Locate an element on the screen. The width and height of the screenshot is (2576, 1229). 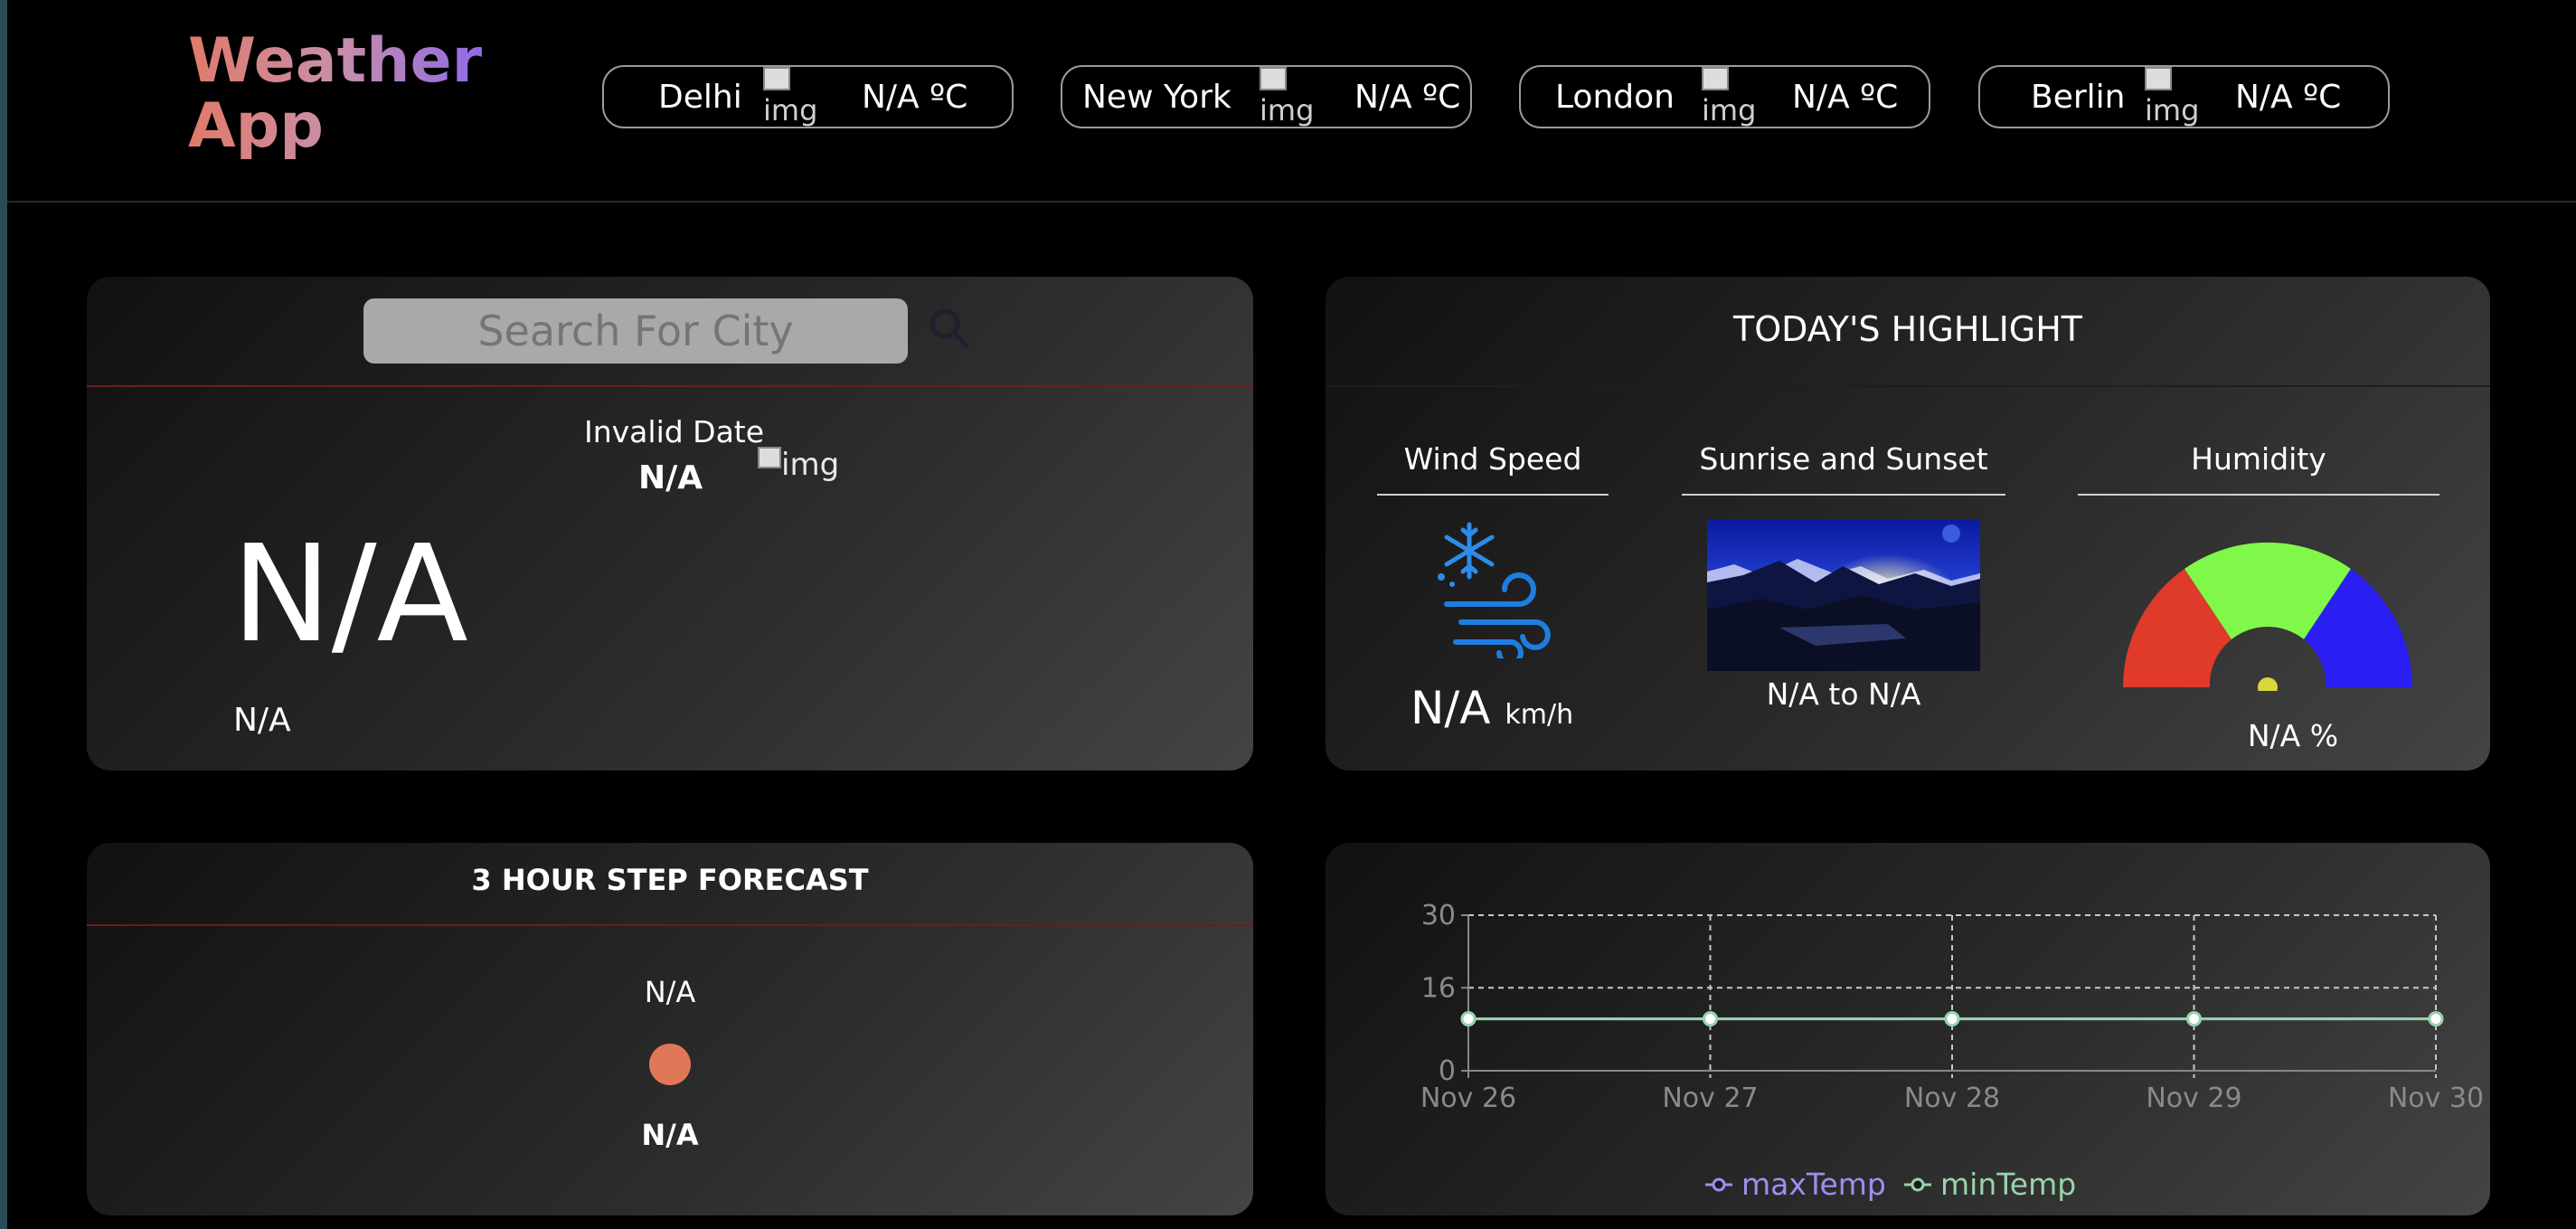
gauge-needle-dot is located at coordinates (2268, 684).